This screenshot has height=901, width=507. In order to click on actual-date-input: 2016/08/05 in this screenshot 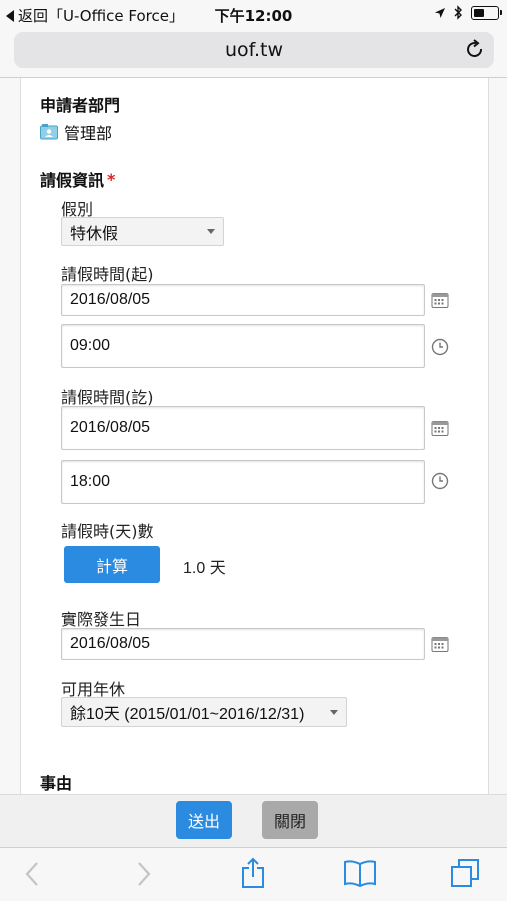, I will do `click(243, 644)`.